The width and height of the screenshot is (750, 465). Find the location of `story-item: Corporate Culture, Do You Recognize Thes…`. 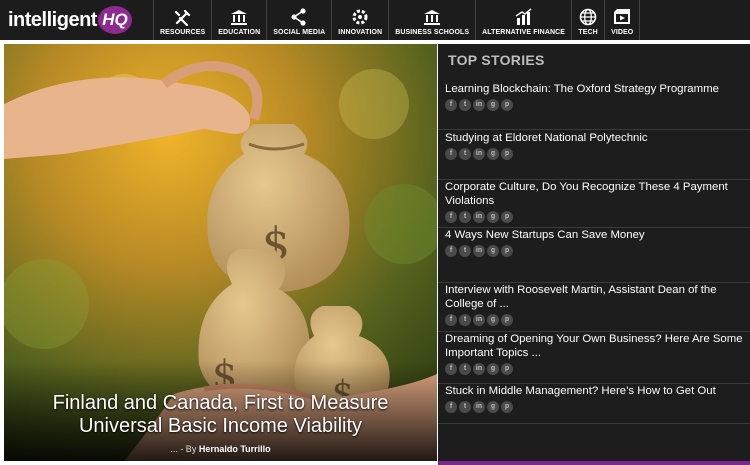

story-item: Corporate Culture, Do You Recognize Thes… is located at coordinates (594, 204).